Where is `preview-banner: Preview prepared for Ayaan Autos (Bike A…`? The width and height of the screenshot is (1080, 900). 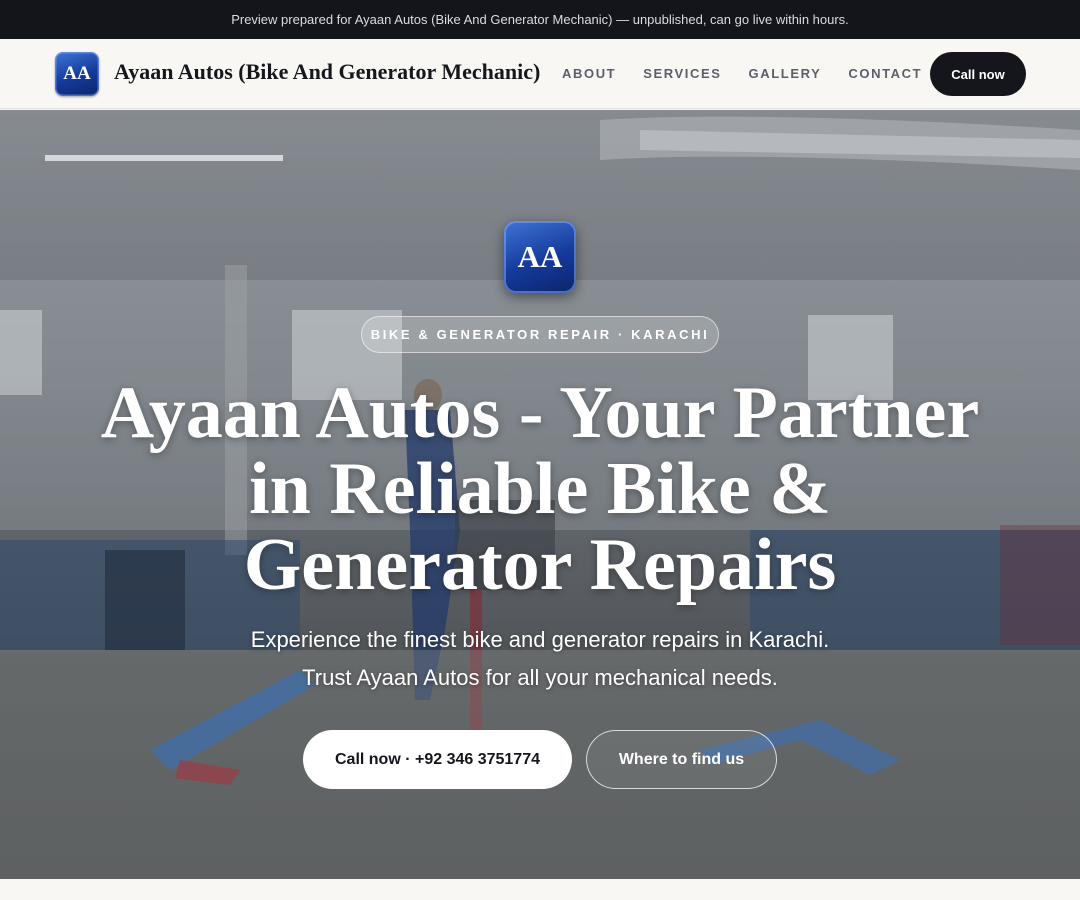
preview-banner: Preview prepared for Ayaan Autos (Bike A… is located at coordinates (540, 19).